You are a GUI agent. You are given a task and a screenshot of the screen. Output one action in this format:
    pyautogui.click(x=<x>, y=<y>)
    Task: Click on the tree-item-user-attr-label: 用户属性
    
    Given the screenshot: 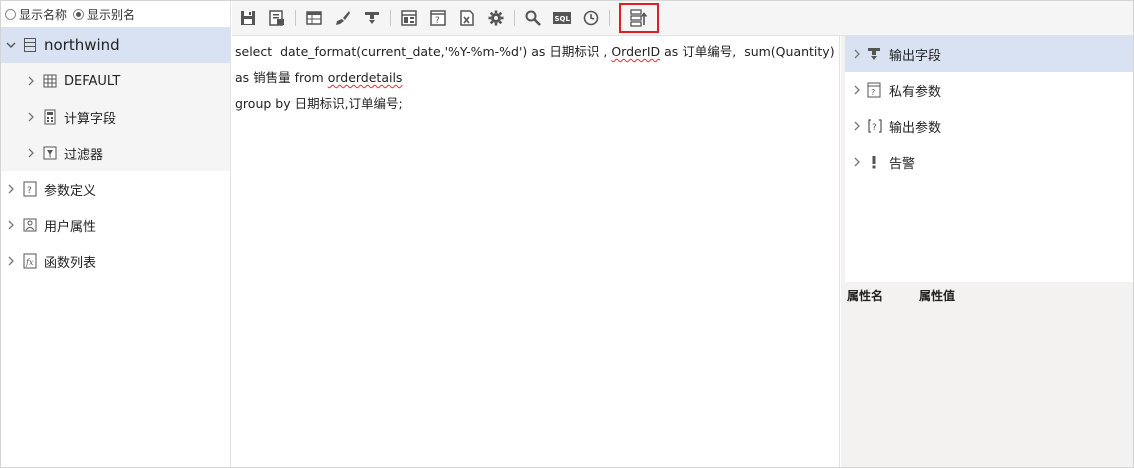 What is the action you would take?
    pyautogui.click(x=70, y=227)
    